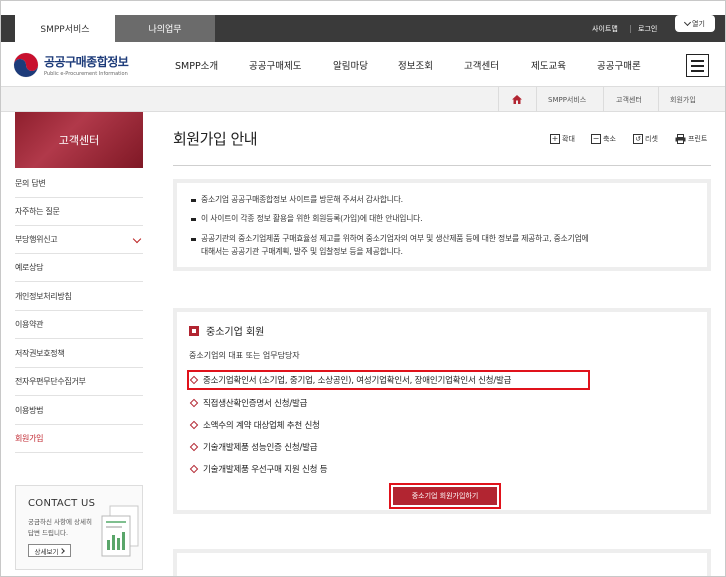  I want to click on printer-icon, so click(680, 139).